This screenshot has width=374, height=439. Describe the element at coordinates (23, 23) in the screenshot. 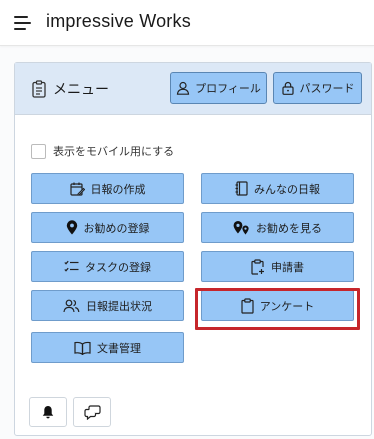

I see `hamburger-menu-icon` at that location.